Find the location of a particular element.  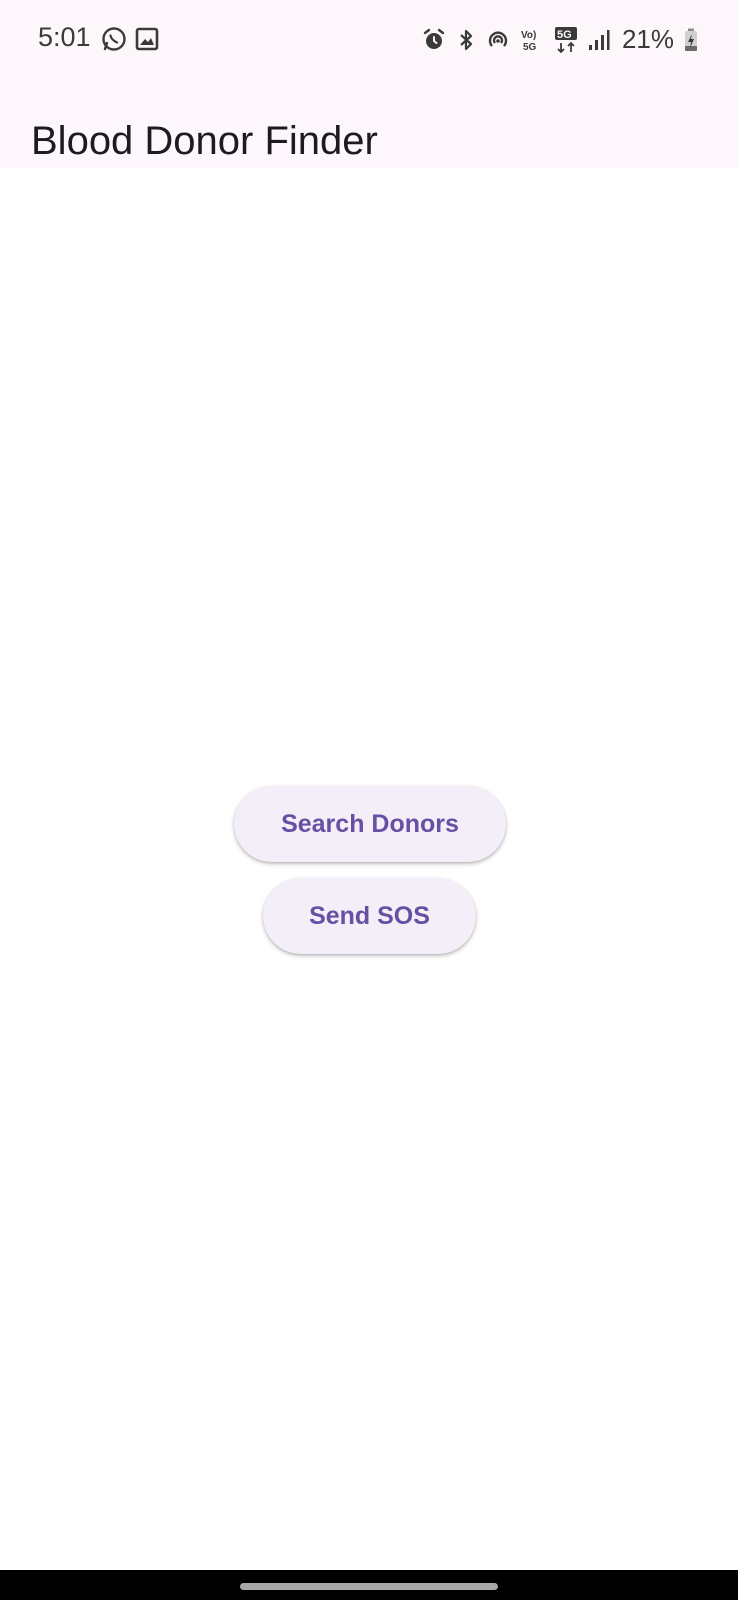

hotspot-icon is located at coordinates (498, 40).